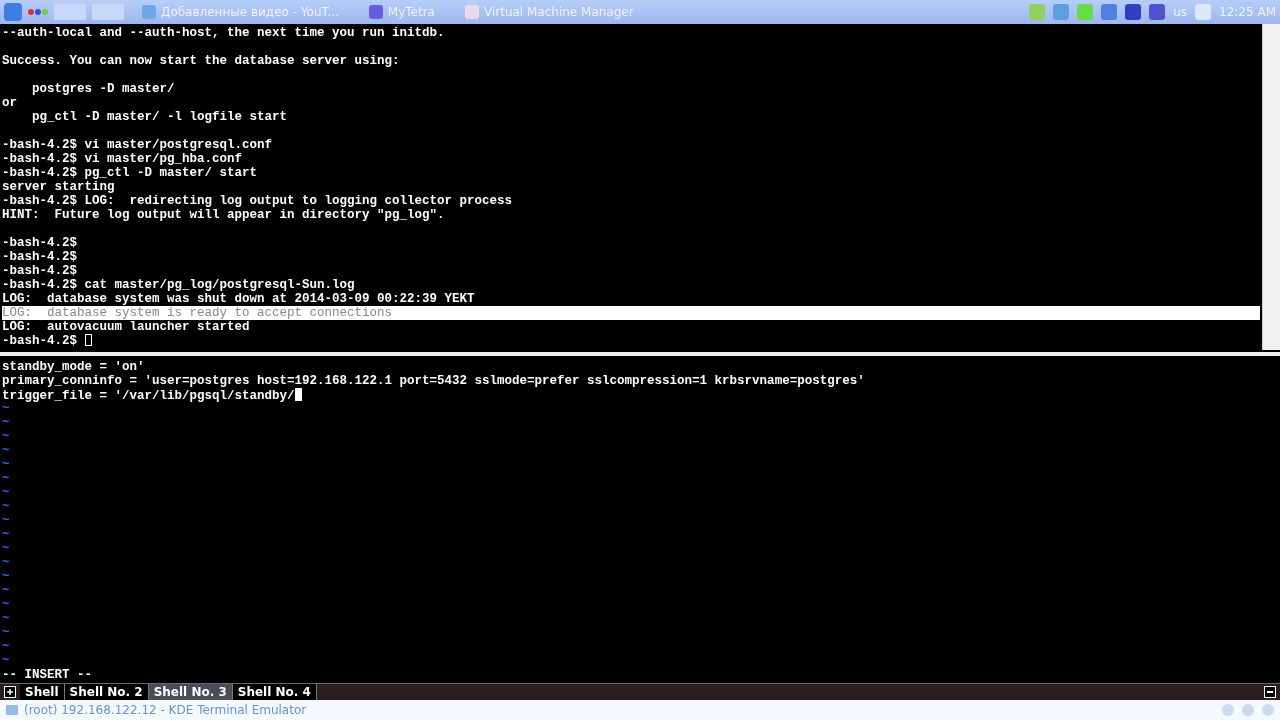 The image size is (1280, 720). I want to click on terminal-icon, so click(12, 710).